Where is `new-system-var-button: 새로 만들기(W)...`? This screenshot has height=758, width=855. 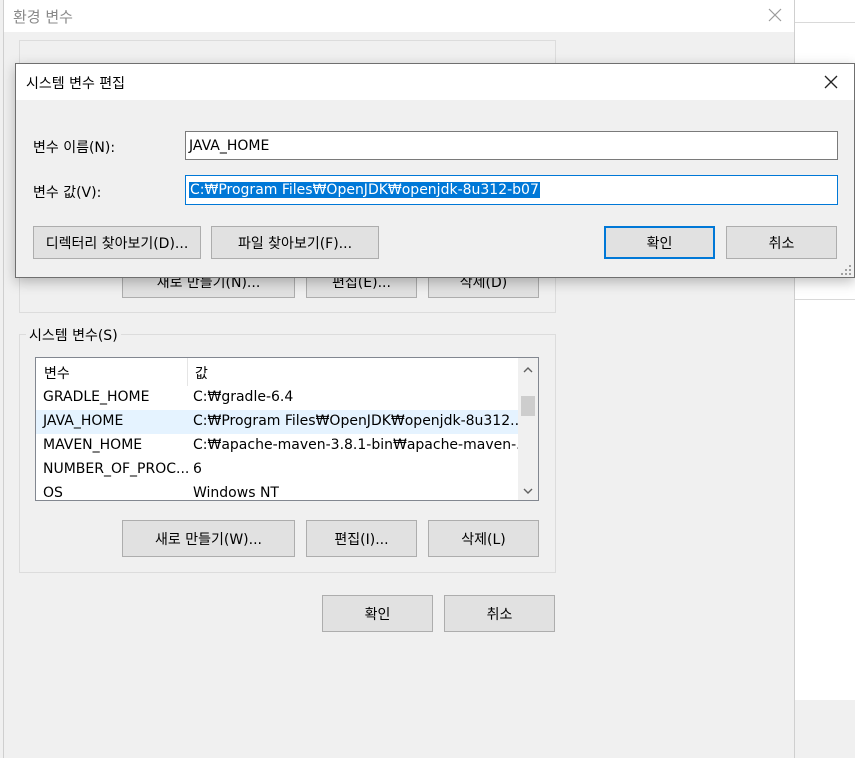 new-system-var-button: 새로 만들기(W)... is located at coordinates (208, 538).